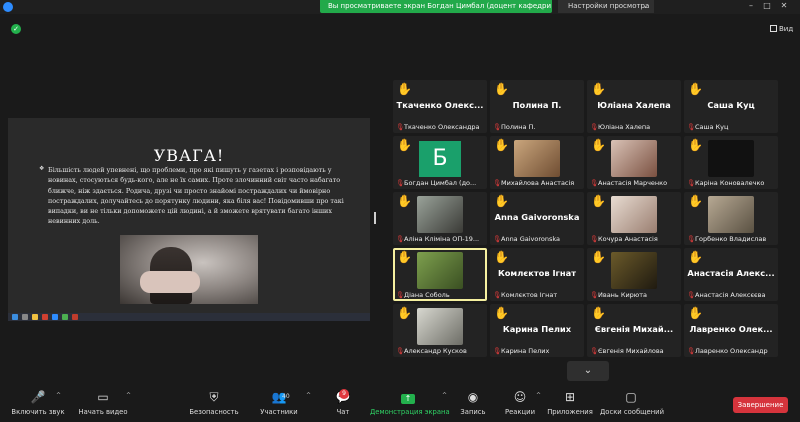  I want to click on maximize-icon: □, so click(767, 5).